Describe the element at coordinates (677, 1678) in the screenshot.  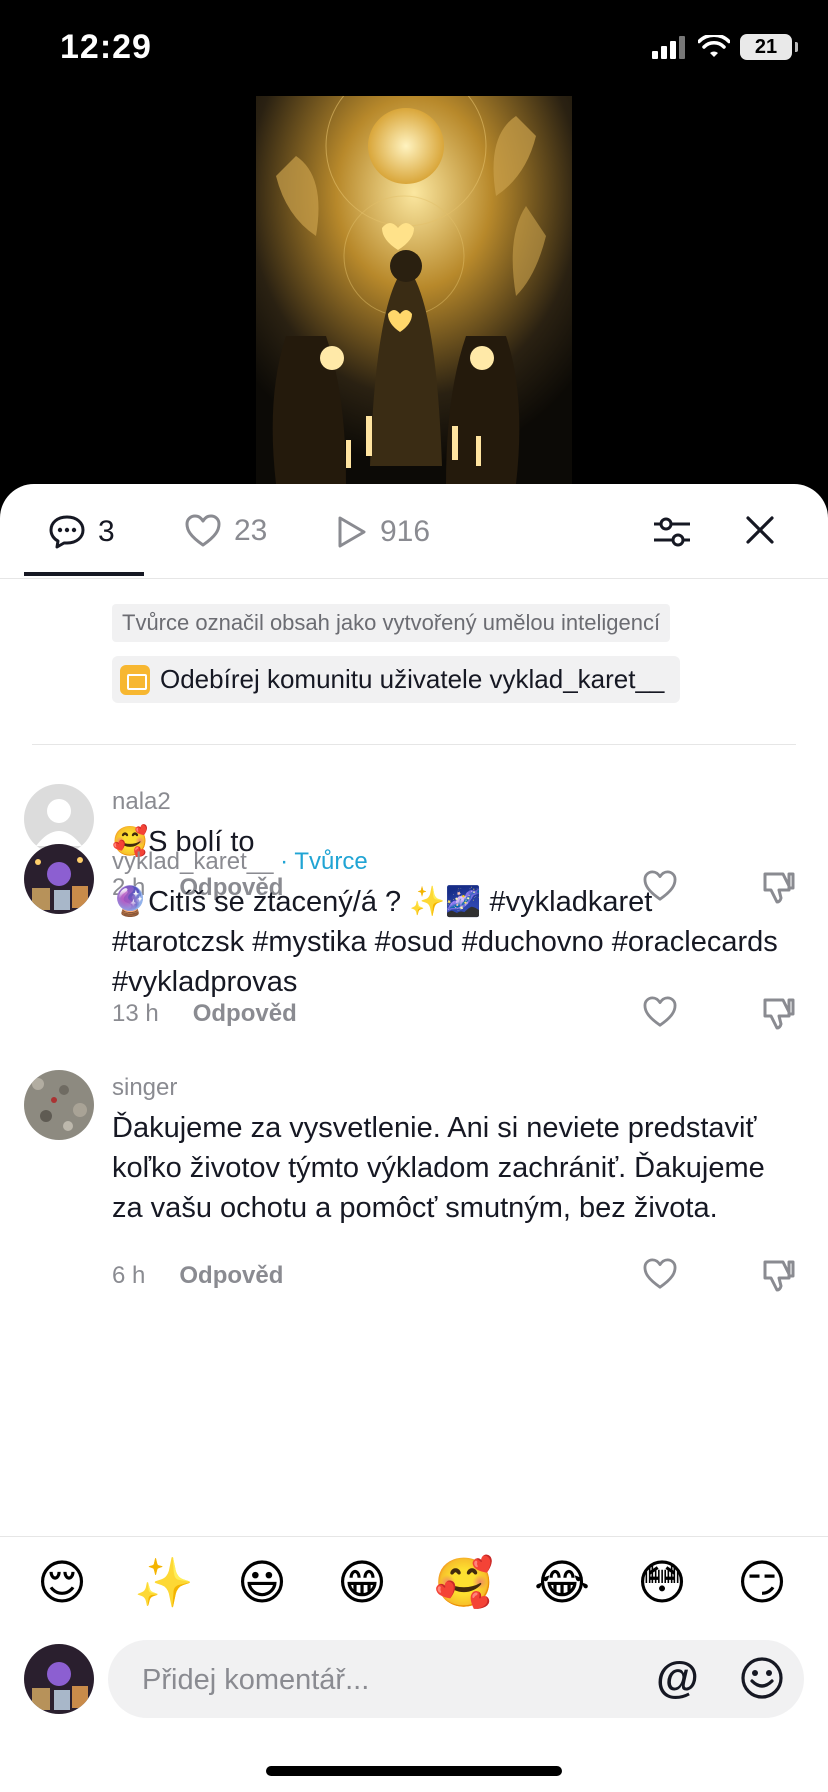
I see `mention-button: @` at that location.